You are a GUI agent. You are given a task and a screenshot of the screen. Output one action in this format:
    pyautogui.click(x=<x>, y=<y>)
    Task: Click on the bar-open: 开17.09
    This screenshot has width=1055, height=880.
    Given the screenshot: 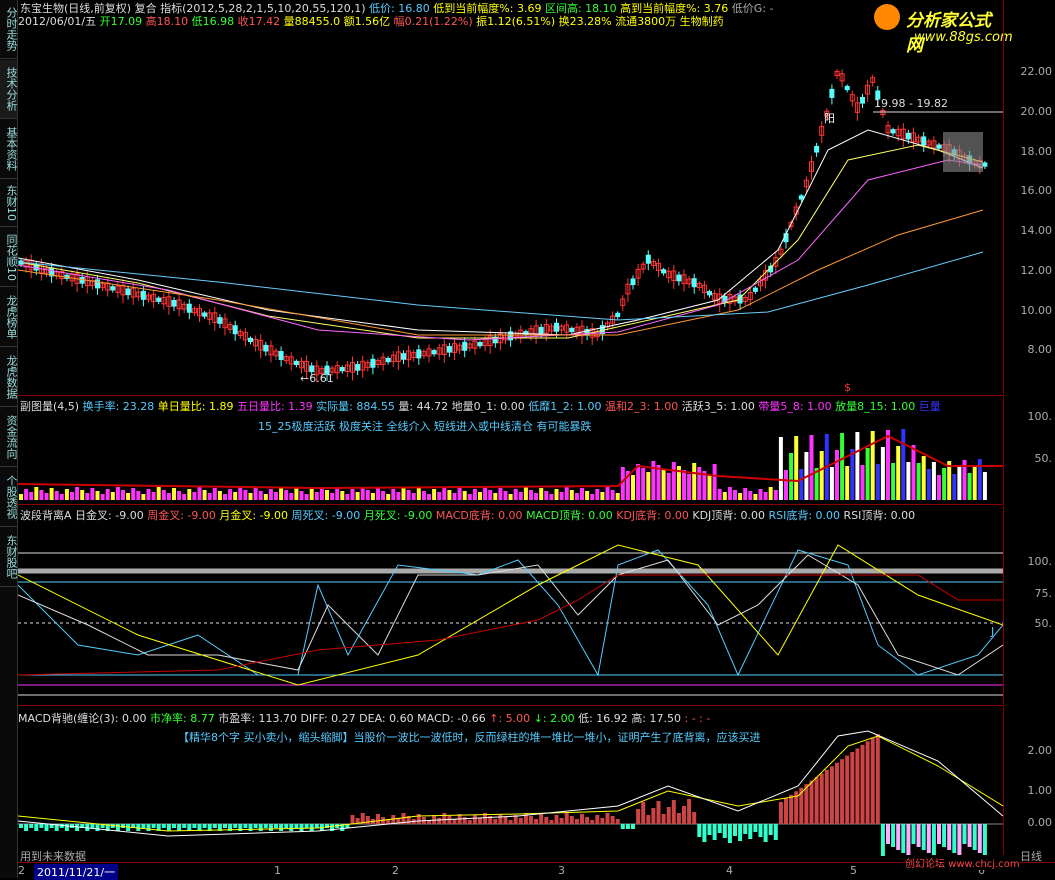 What is the action you would take?
    pyautogui.click(x=121, y=21)
    